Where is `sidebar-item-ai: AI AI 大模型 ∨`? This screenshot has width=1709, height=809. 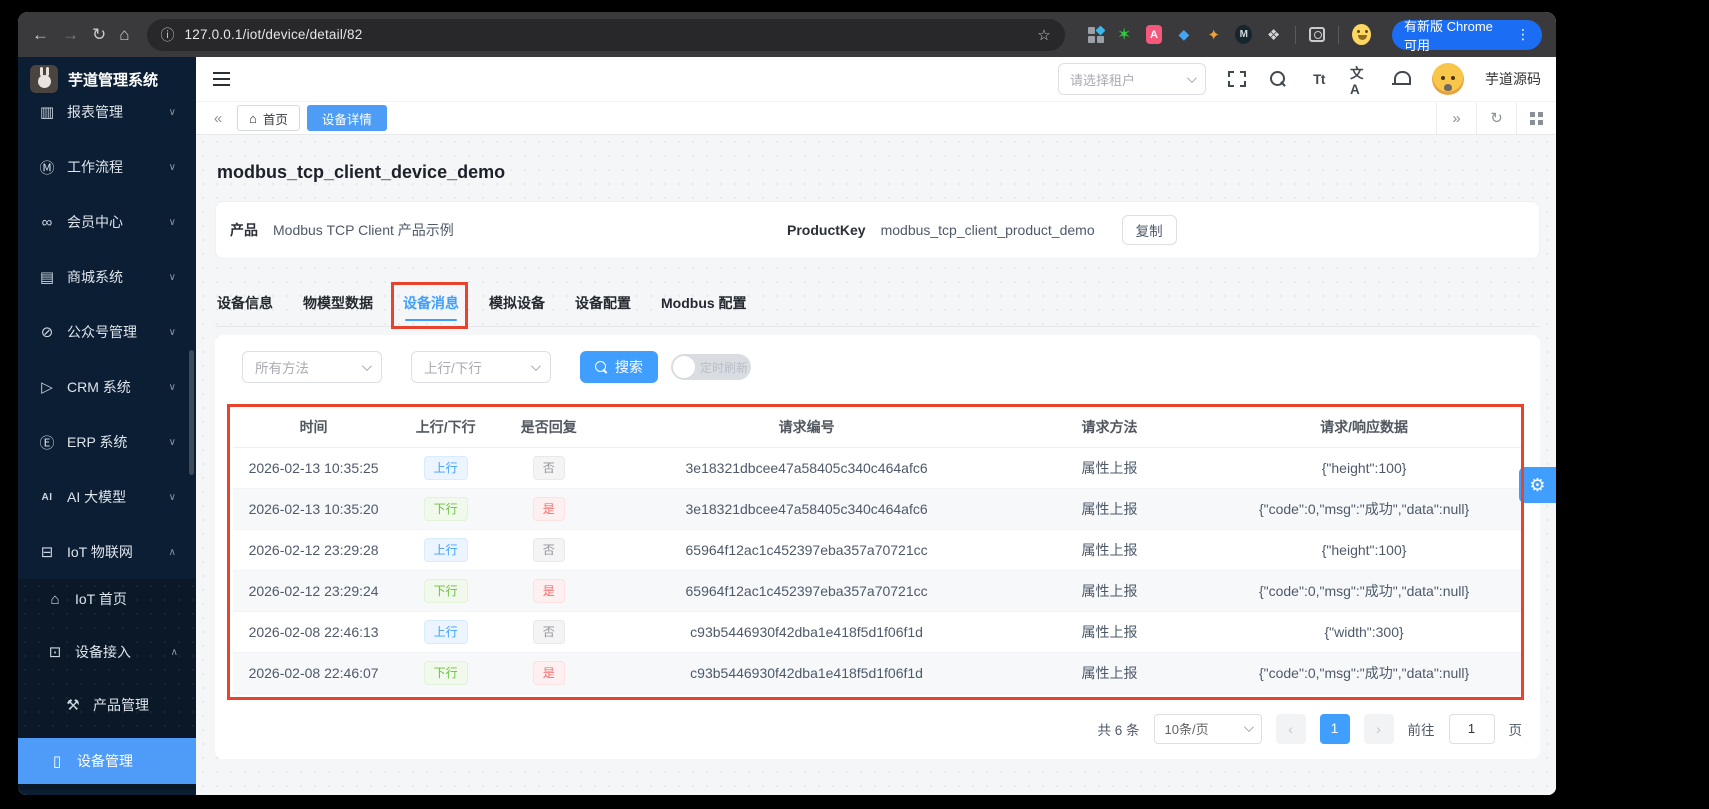 sidebar-item-ai: AI AI 大模型 ∨ is located at coordinates (107, 497).